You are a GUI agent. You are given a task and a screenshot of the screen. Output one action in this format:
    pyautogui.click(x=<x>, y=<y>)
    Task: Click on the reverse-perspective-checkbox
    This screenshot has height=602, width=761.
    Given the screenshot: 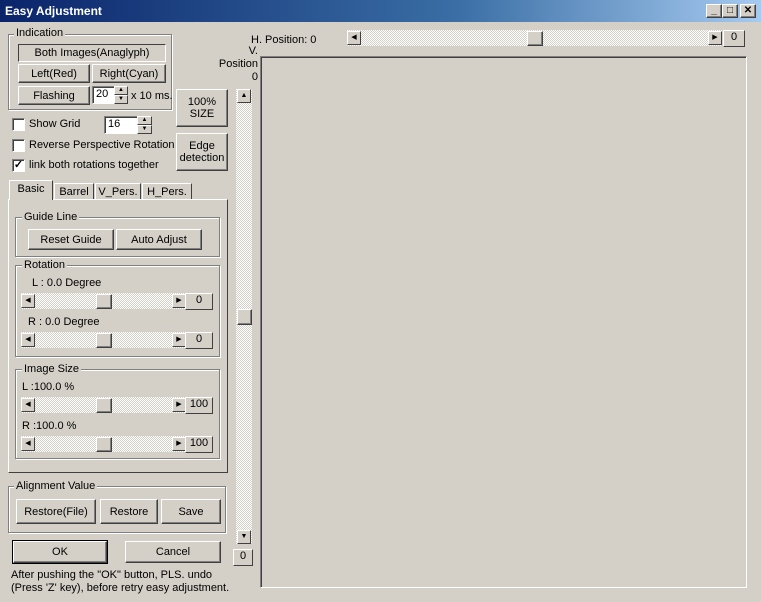 What is the action you would take?
    pyautogui.click(x=18, y=145)
    